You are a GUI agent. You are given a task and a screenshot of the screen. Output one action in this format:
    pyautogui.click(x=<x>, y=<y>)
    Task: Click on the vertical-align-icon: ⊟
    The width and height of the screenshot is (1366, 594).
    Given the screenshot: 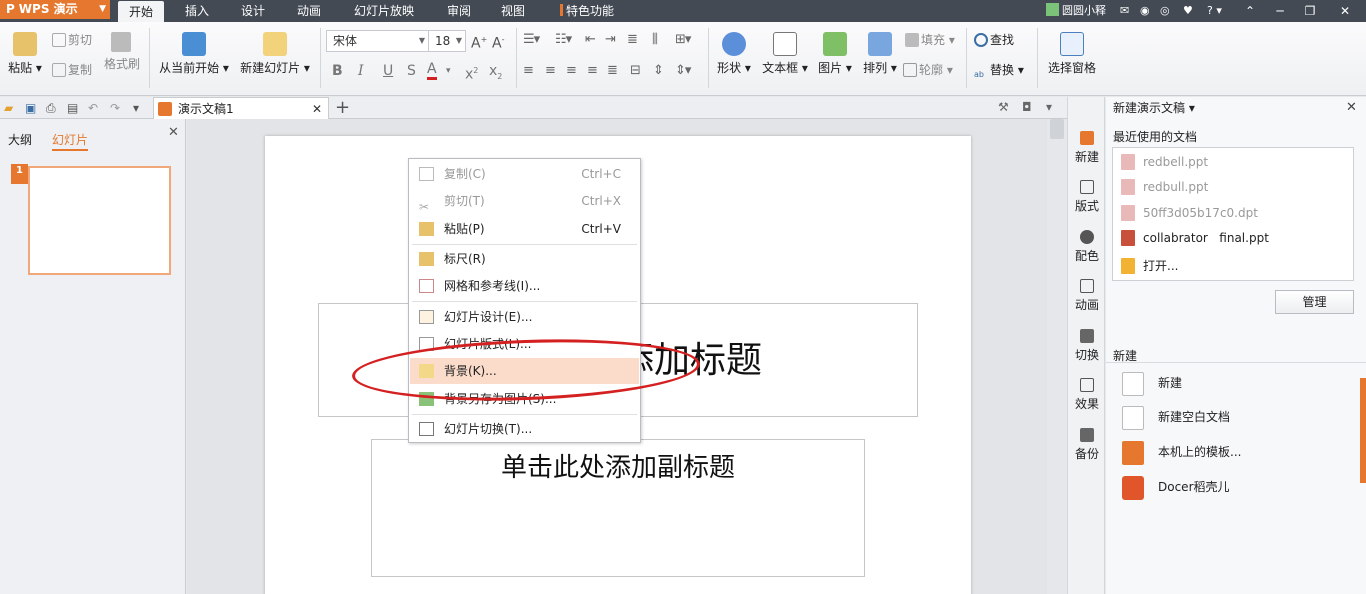 What is the action you would take?
    pyautogui.click(x=635, y=71)
    